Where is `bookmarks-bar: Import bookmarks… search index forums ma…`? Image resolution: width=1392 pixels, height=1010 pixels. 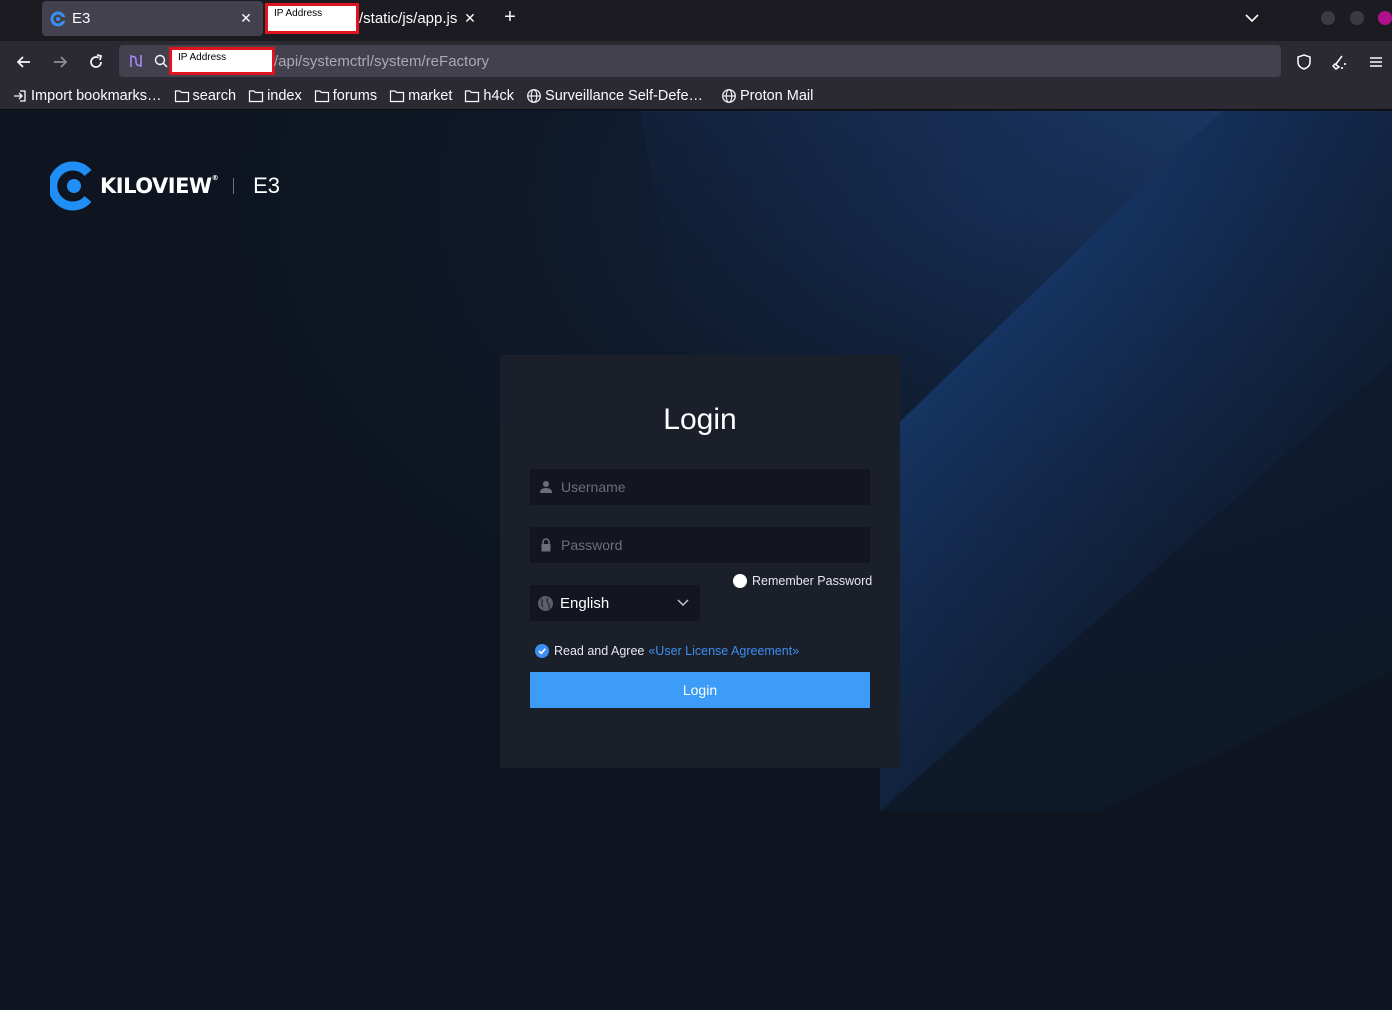 bookmarks-bar: Import bookmarks… search index forums ma… is located at coordinates (696, 96).